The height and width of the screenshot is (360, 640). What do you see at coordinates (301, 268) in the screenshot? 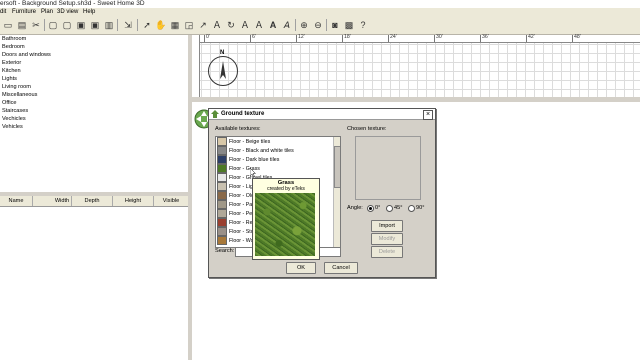
I see `ok-button: OK` at bounding box center [301, 268].